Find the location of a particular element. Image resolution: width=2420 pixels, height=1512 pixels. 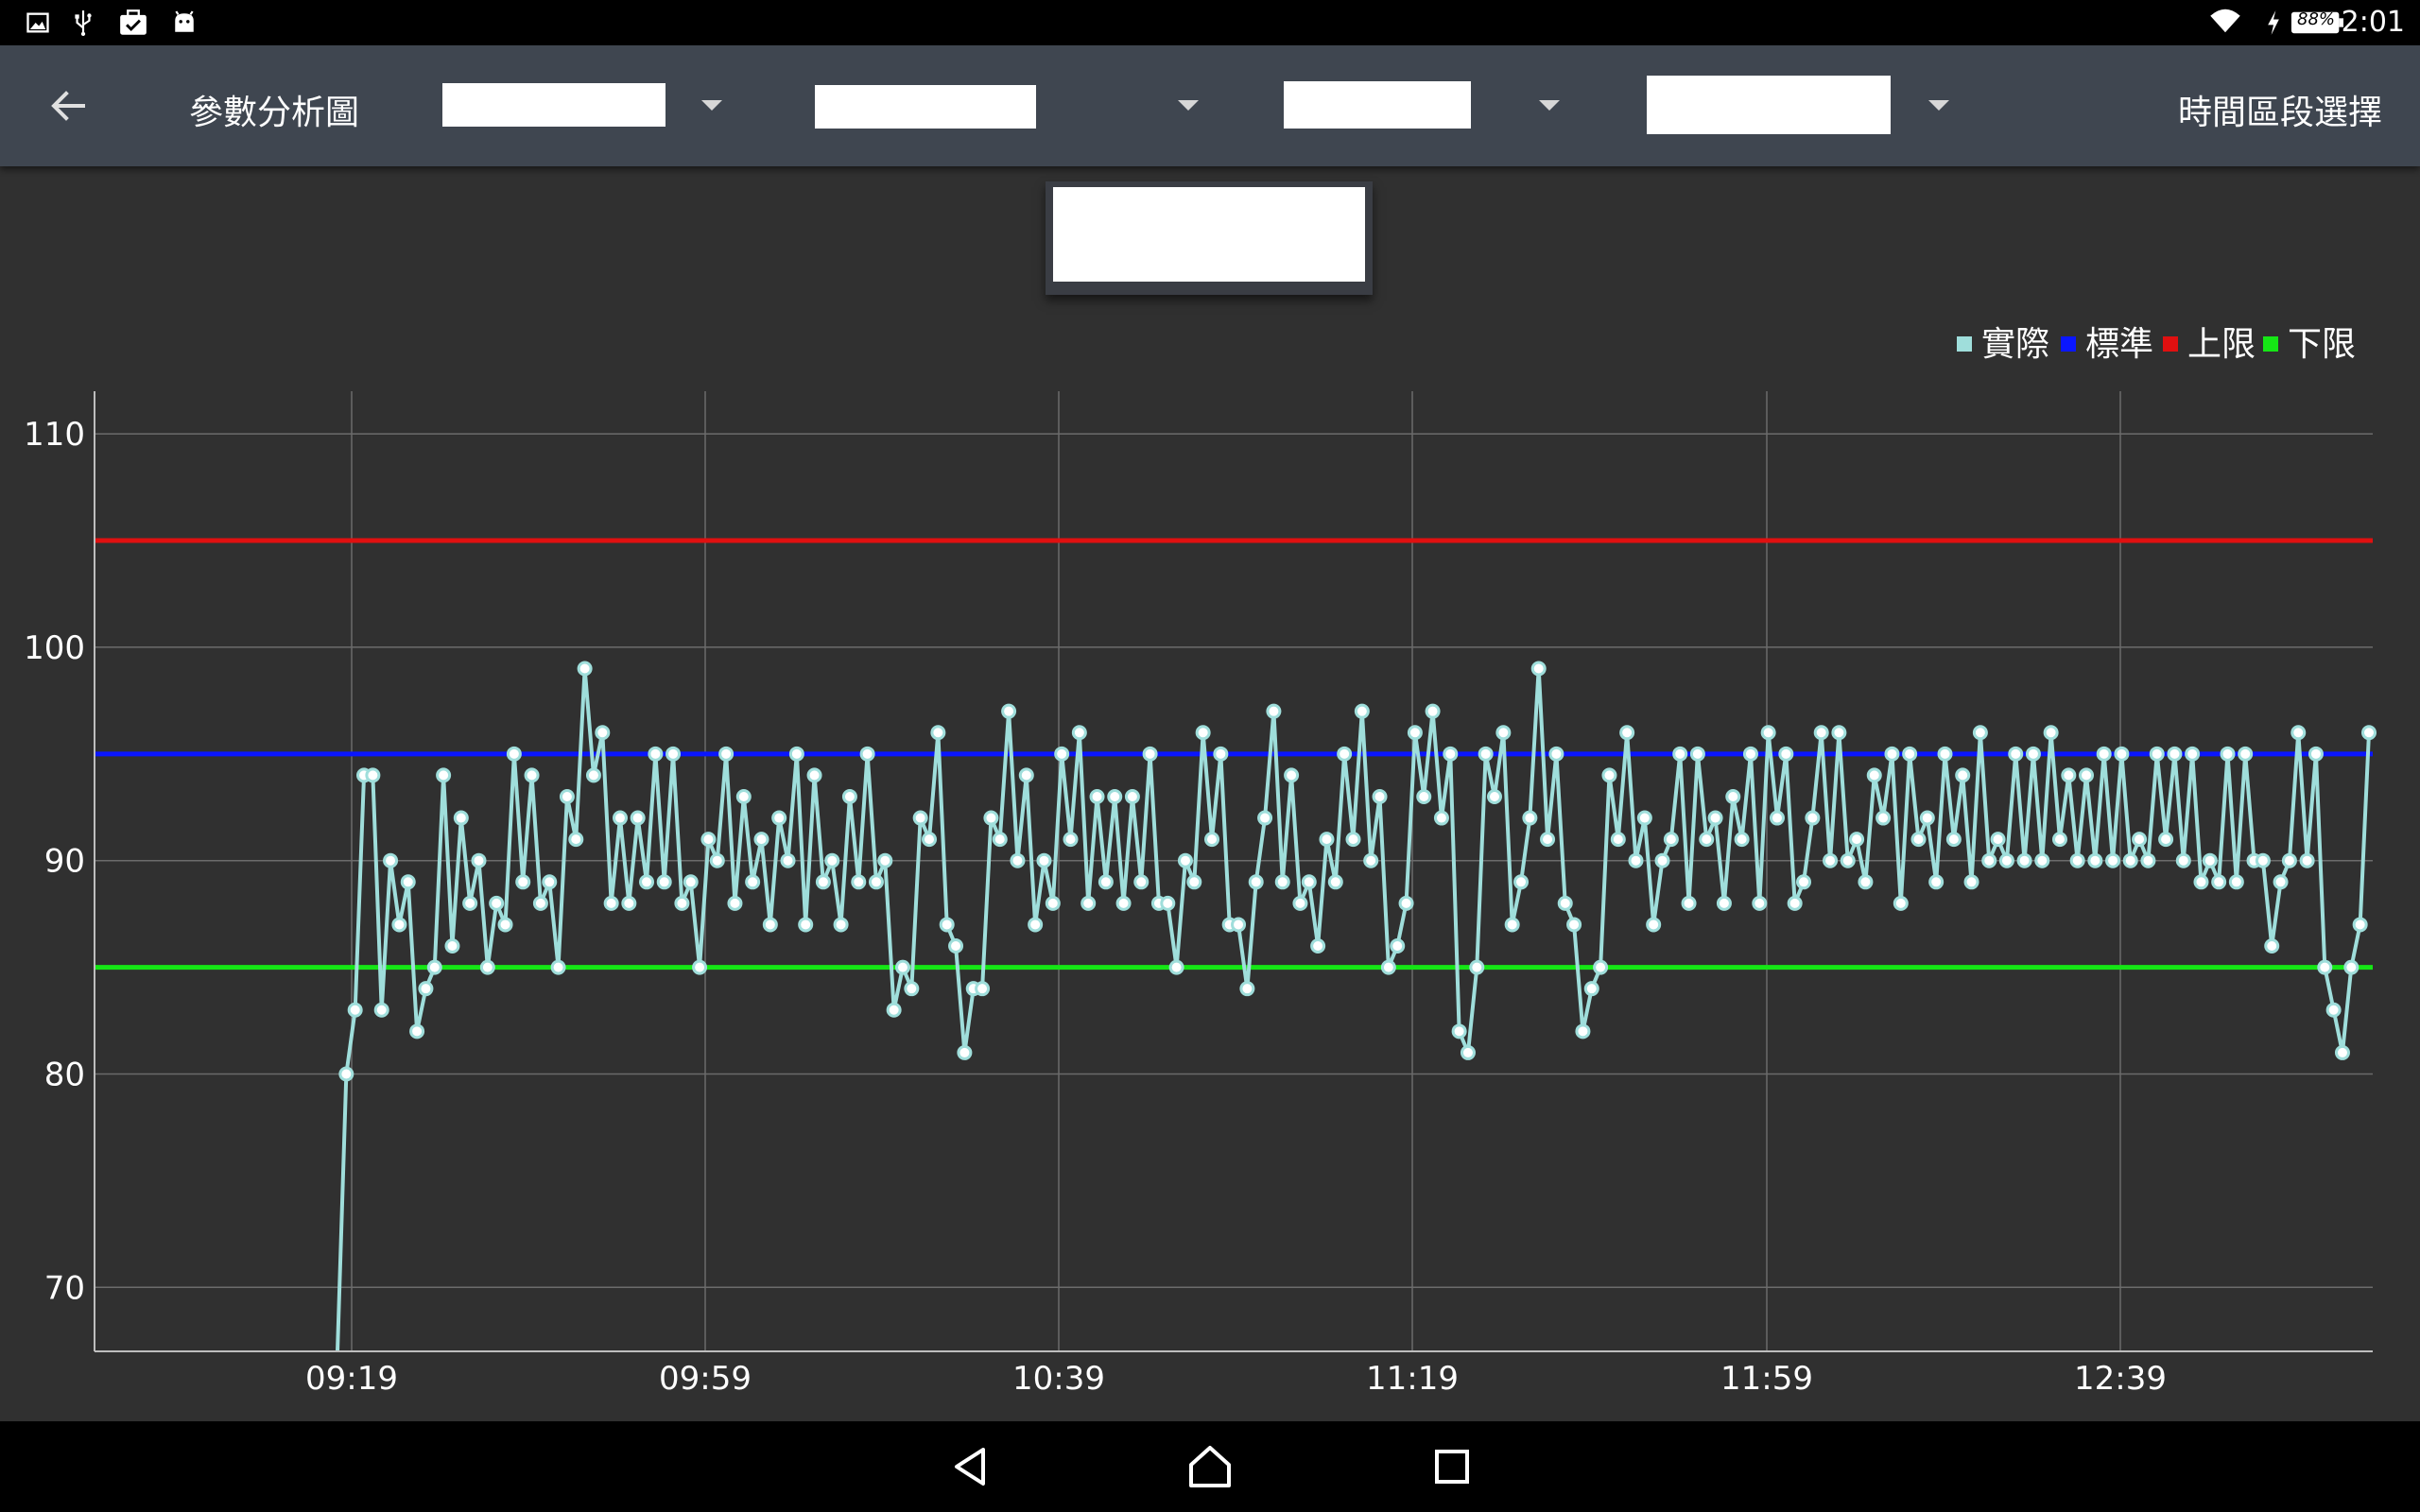

back-icon is located at coordinates (971, 1466).